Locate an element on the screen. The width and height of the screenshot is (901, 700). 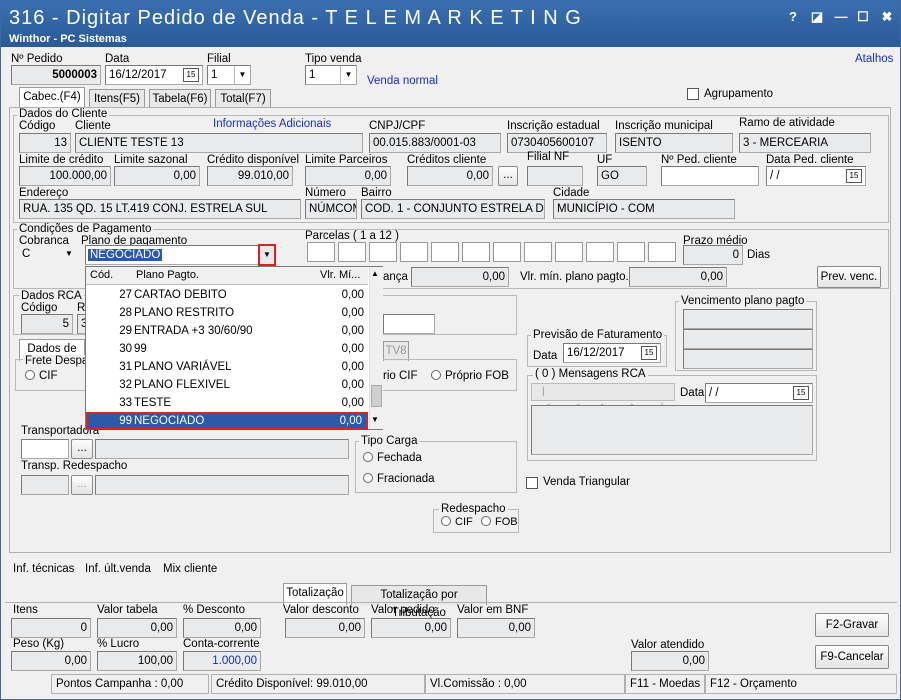
cnpj-field: 00.015.883/0001-03 is located at coordinates (435, 143).